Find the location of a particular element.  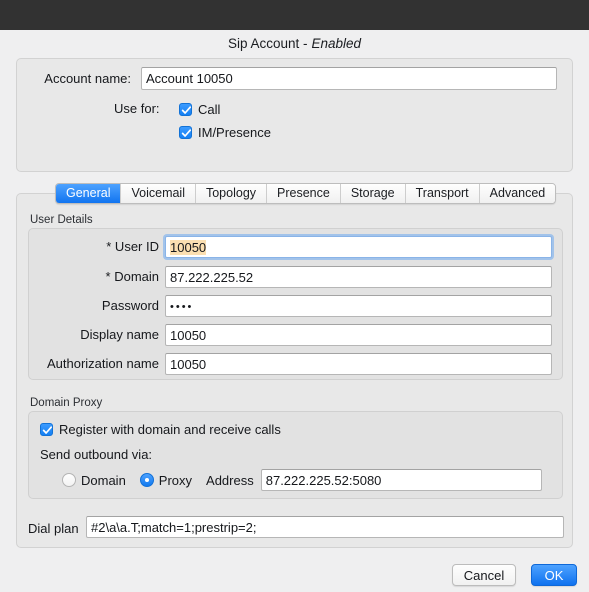

dialog-state-text: Enabled is located at coordinates (336, 43).